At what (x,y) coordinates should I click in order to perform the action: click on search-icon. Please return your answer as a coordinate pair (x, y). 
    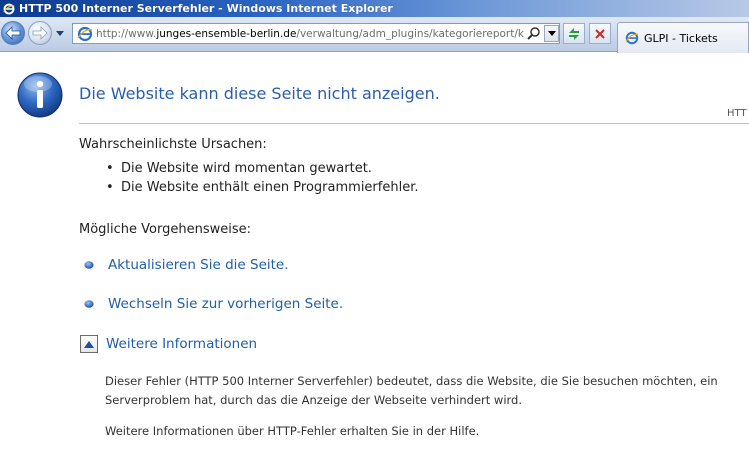
    Looking at the image, I should click on (534, 34).